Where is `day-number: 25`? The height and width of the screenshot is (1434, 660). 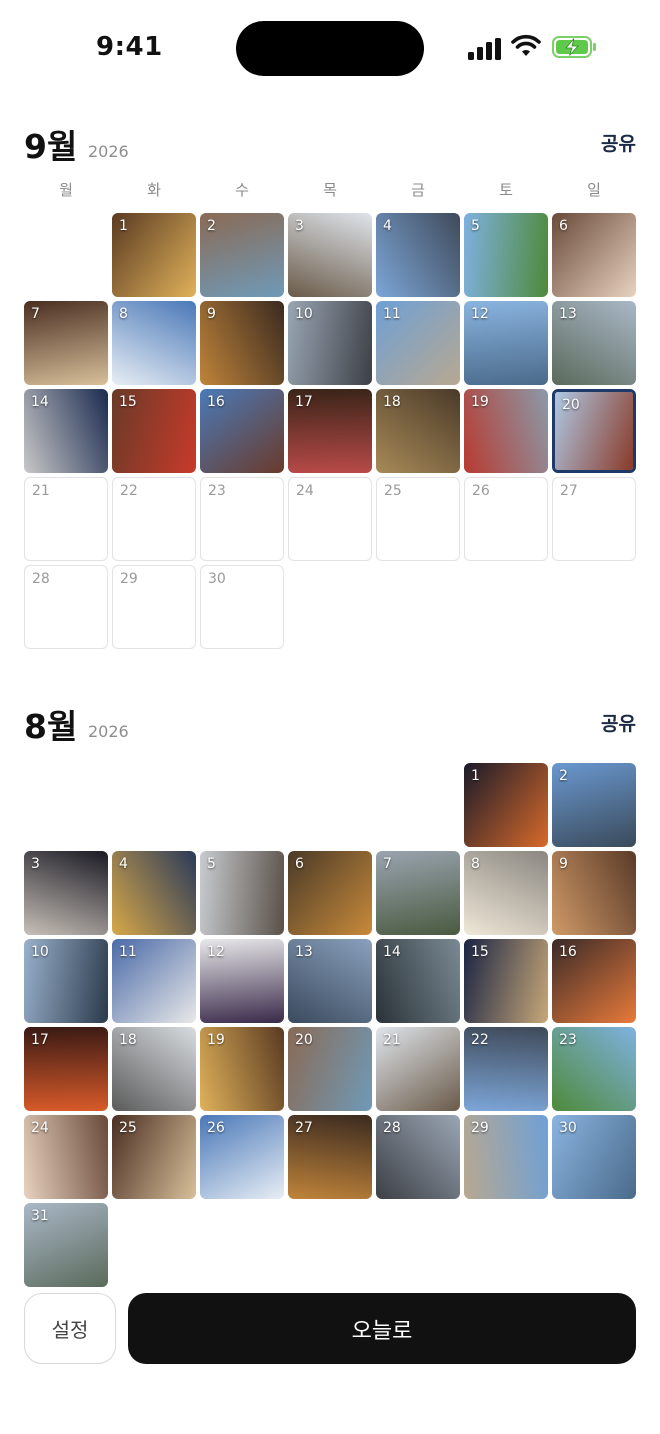
day-number: 25 is located at coordinates (128, 1128).